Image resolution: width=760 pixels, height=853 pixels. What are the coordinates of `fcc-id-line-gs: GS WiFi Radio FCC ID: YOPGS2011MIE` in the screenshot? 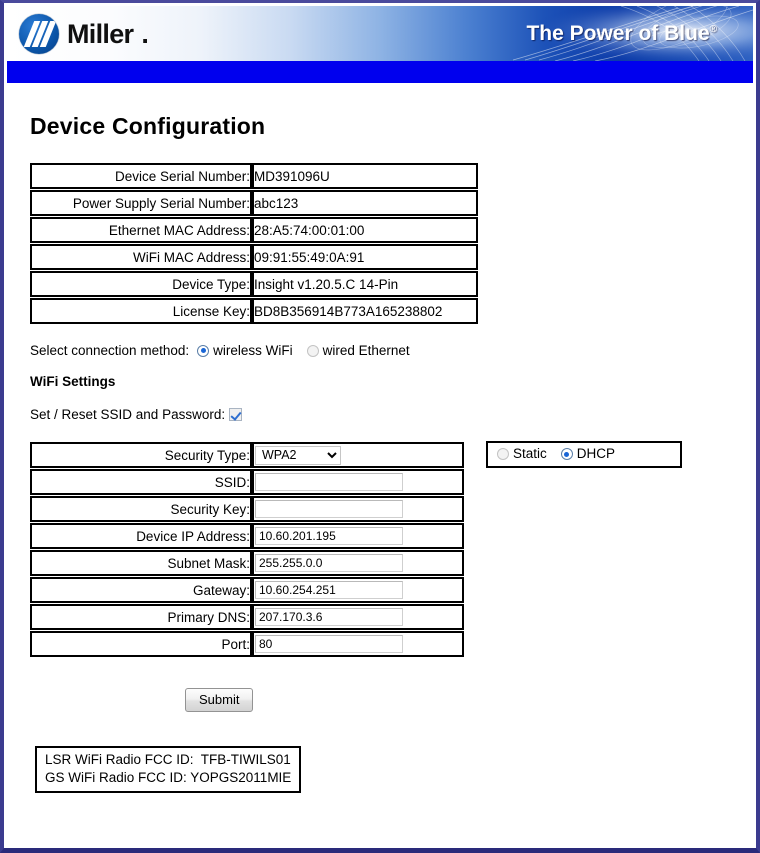 It's located at (168, 777).